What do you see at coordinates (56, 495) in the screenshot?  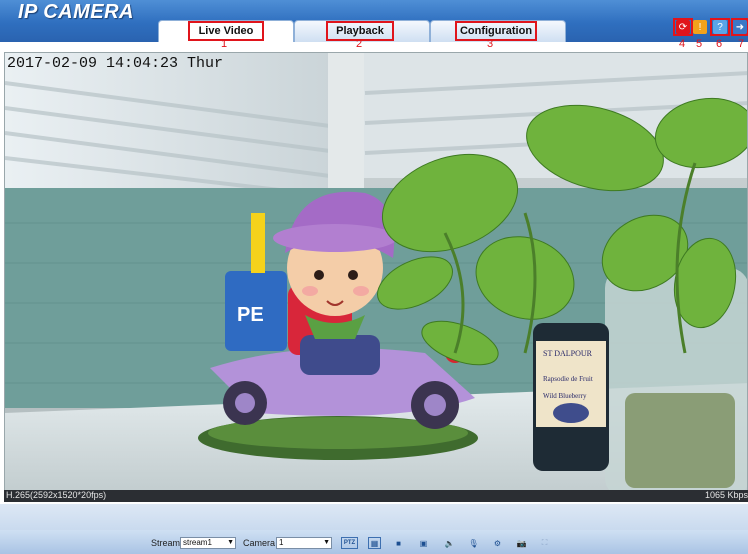 I see `codec-info: H.265(2592x1520*20fps)` at bounding box center [56, 495].